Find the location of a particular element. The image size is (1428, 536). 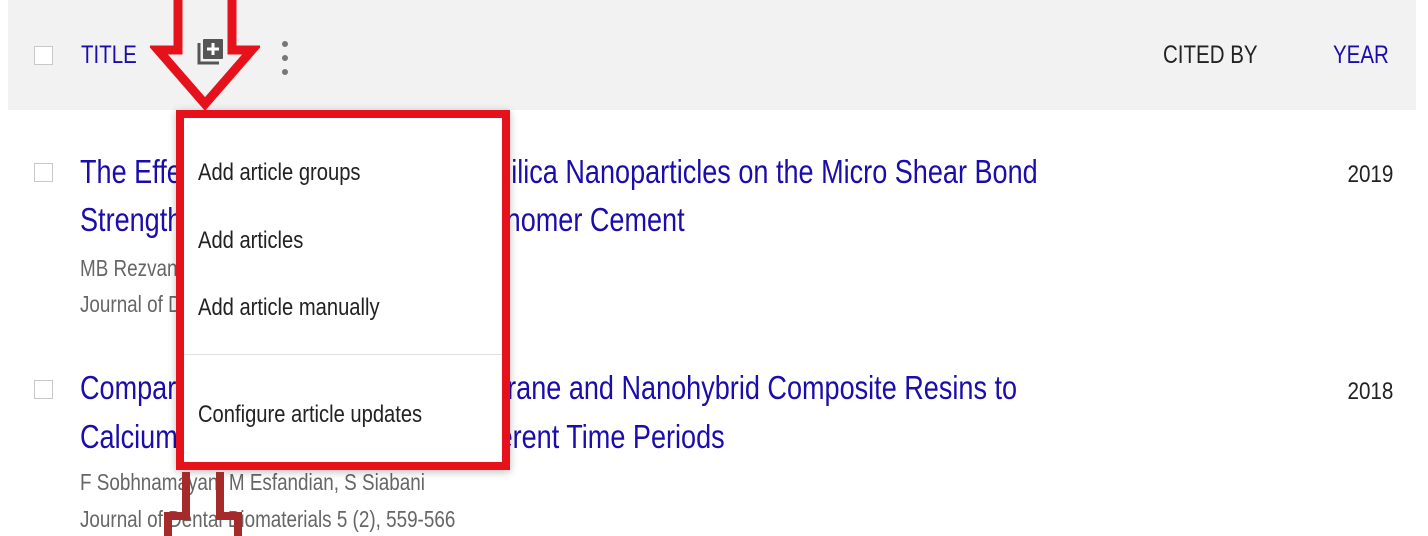

article-authors: F Sobhnamayan, M Esfandian, S Siabani is located at coordinates (252, 482).